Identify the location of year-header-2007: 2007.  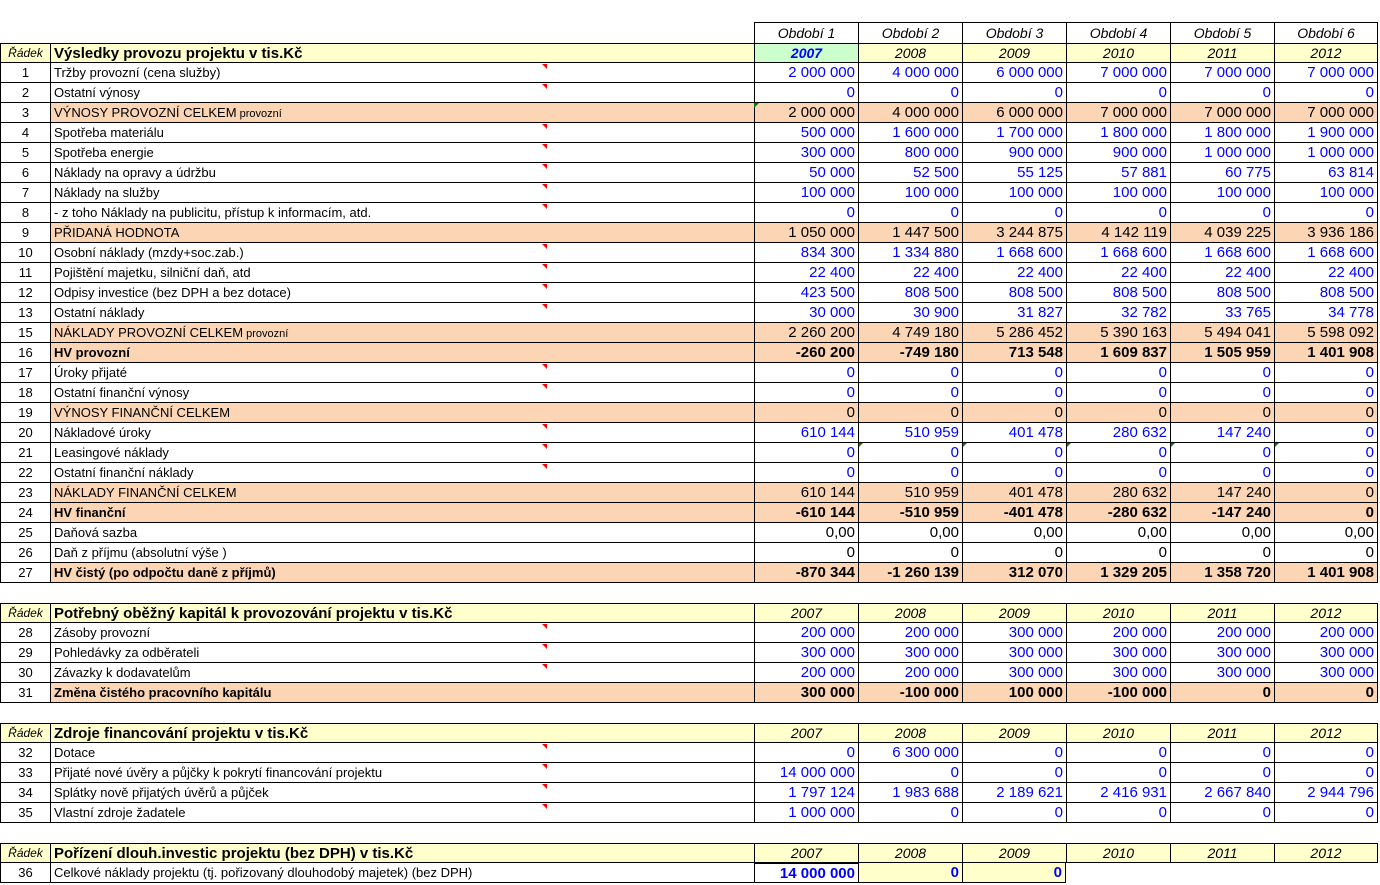
(806, 53).